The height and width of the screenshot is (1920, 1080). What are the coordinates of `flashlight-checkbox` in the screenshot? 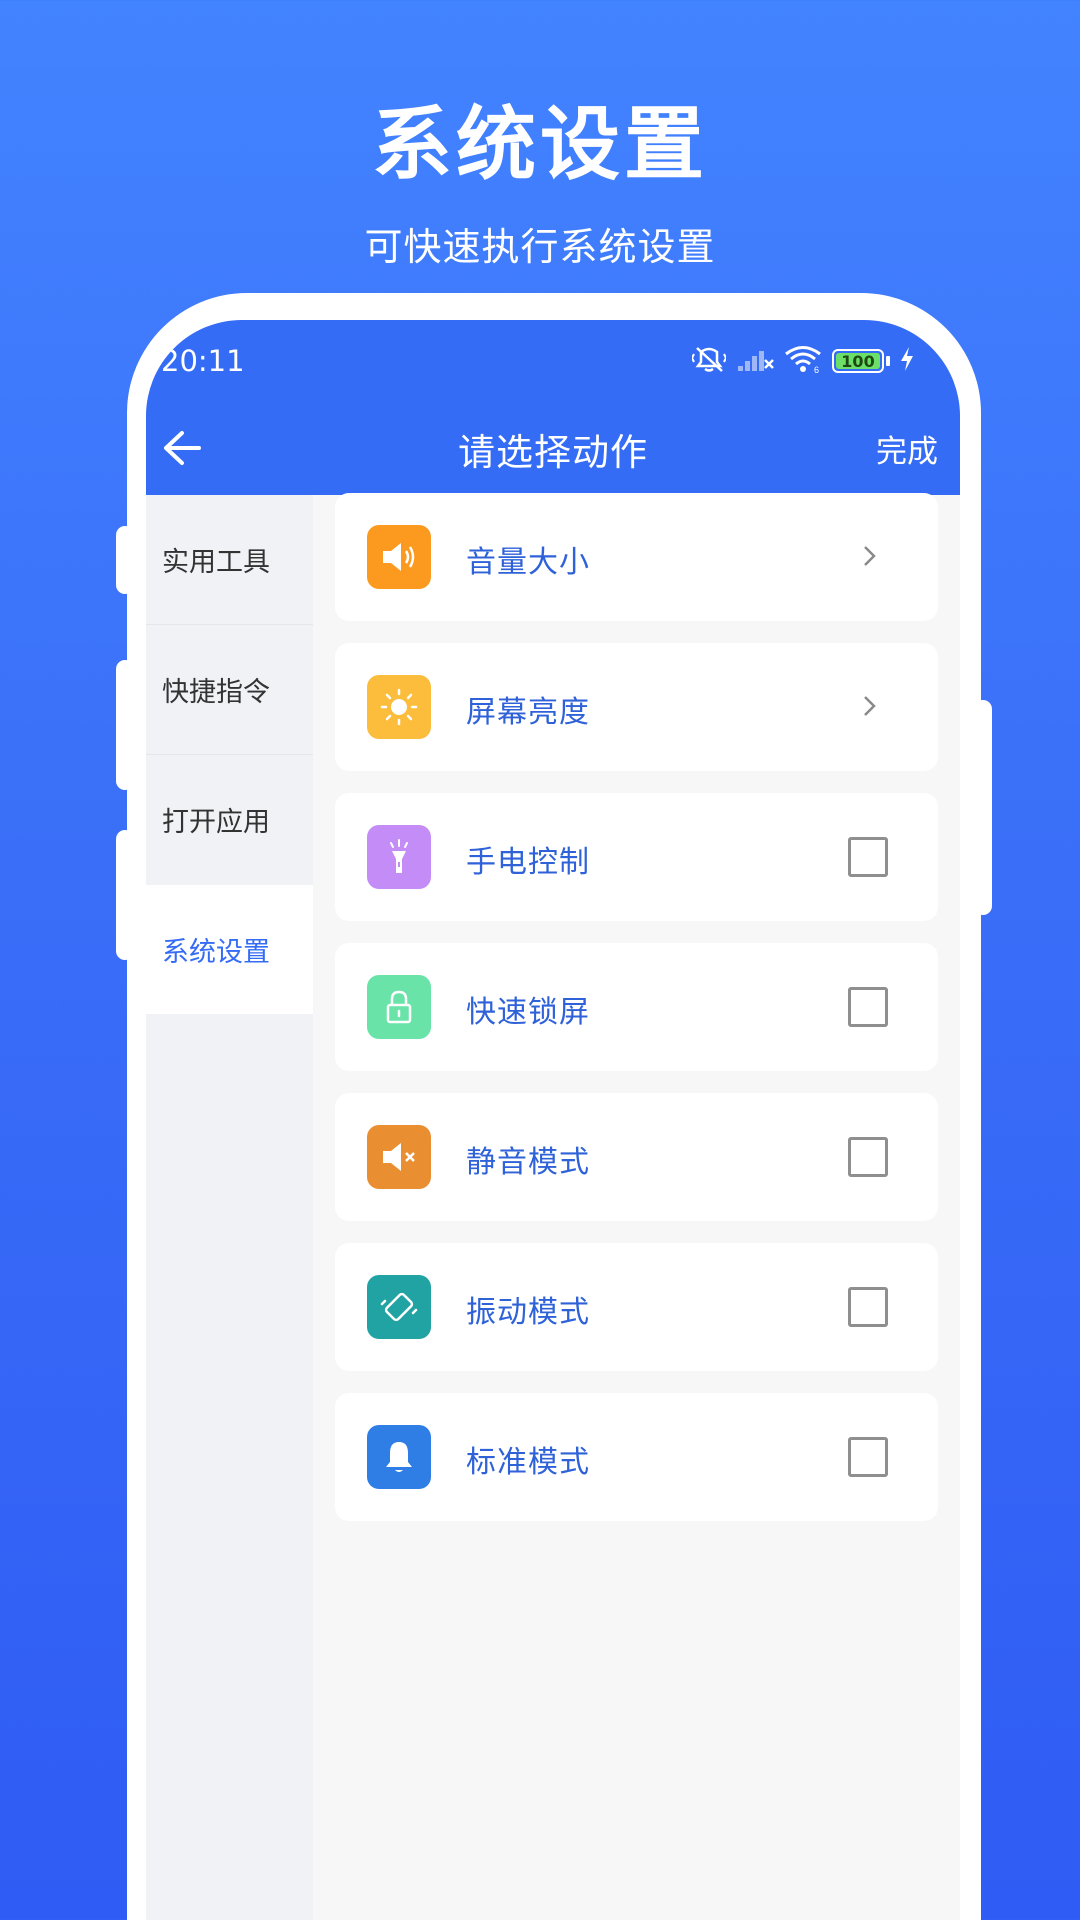 It's located at (868, 857).